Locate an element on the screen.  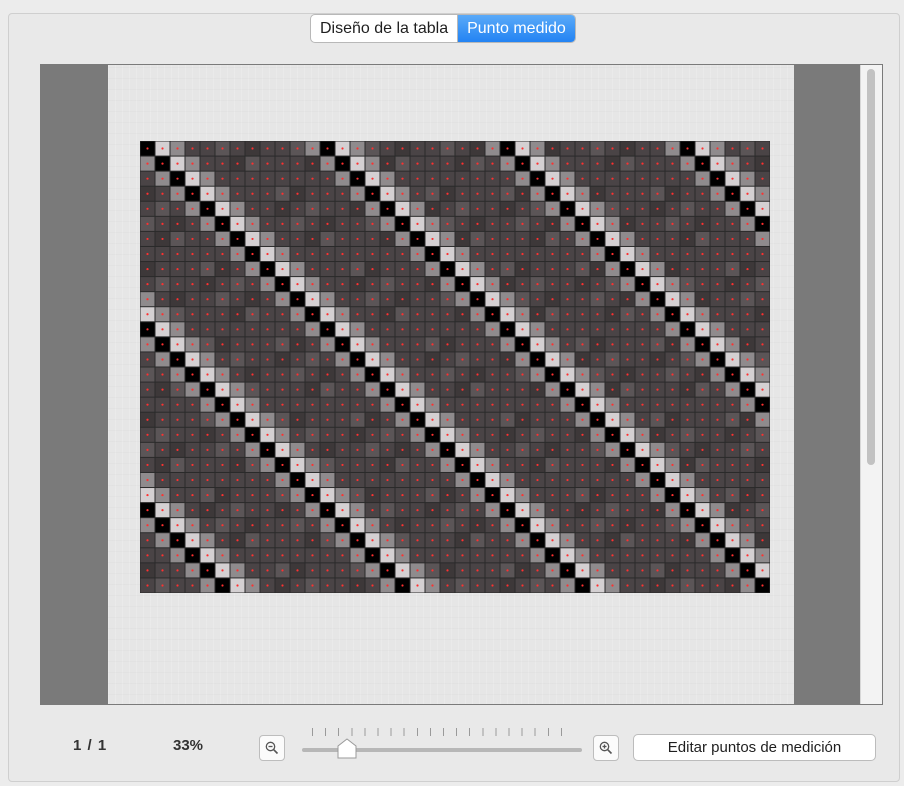
zoom-out-button is located at coordinates (272, 748).